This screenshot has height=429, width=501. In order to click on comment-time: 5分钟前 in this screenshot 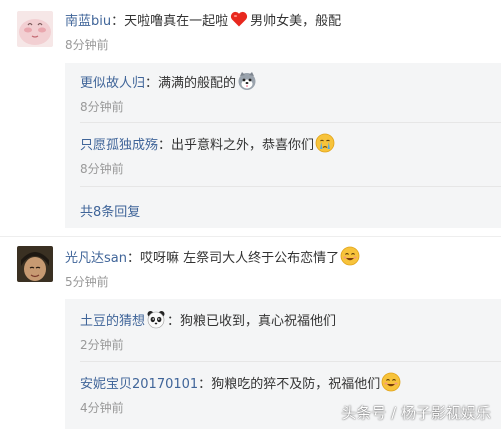, I will do `click(87, 282)`.